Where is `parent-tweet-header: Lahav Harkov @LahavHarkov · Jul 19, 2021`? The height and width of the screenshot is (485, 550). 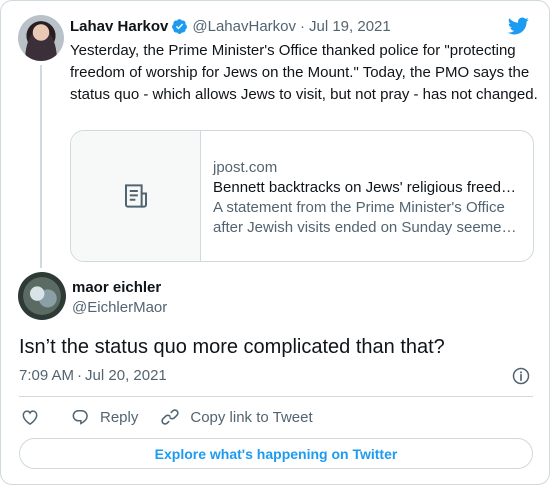 parent-tweet-header: Lahav Harkov @LahavHarkov · Jul 19, 2021 is located at coordinates (230, 26).